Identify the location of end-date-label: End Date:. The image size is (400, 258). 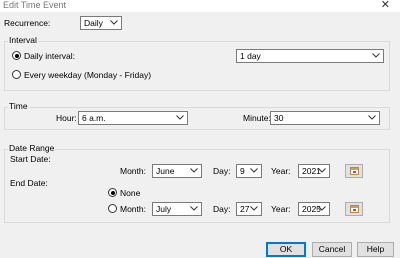
(29, 183).